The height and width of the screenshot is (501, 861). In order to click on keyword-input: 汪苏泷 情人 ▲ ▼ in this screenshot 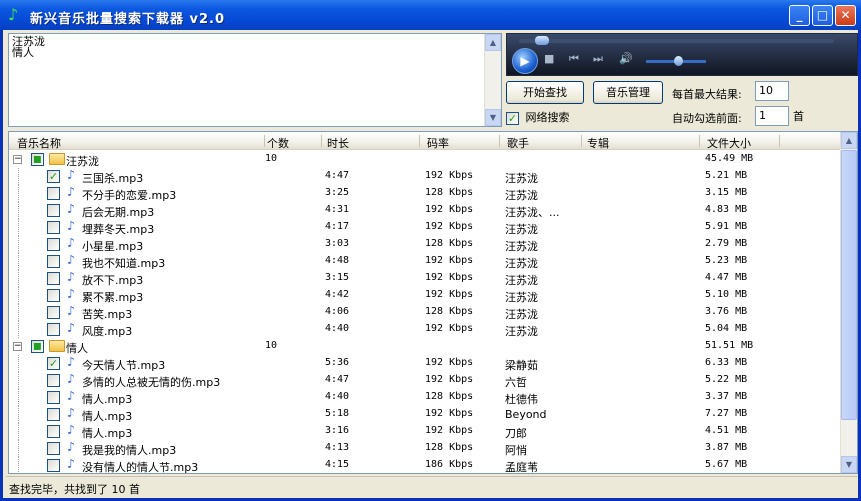, I will do `click(255, 80)`.